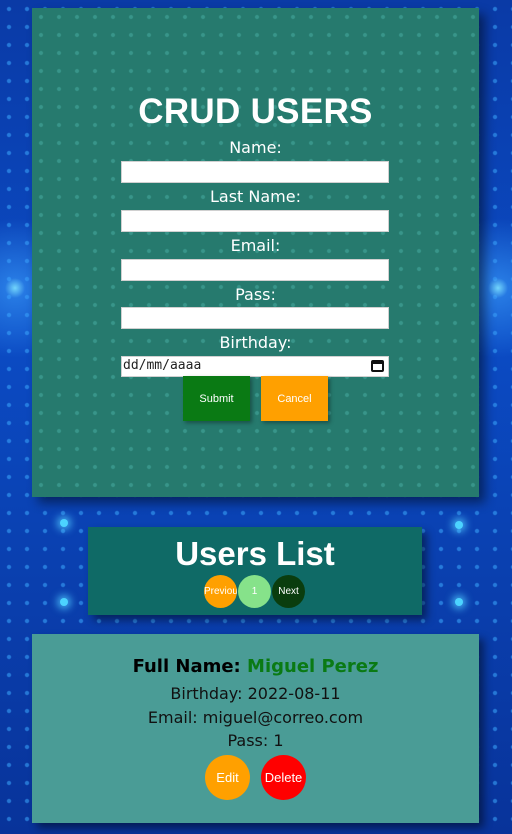  Describe the element at coordinates (255, 221) in the screenshot. I see `last-name-field` at that location.